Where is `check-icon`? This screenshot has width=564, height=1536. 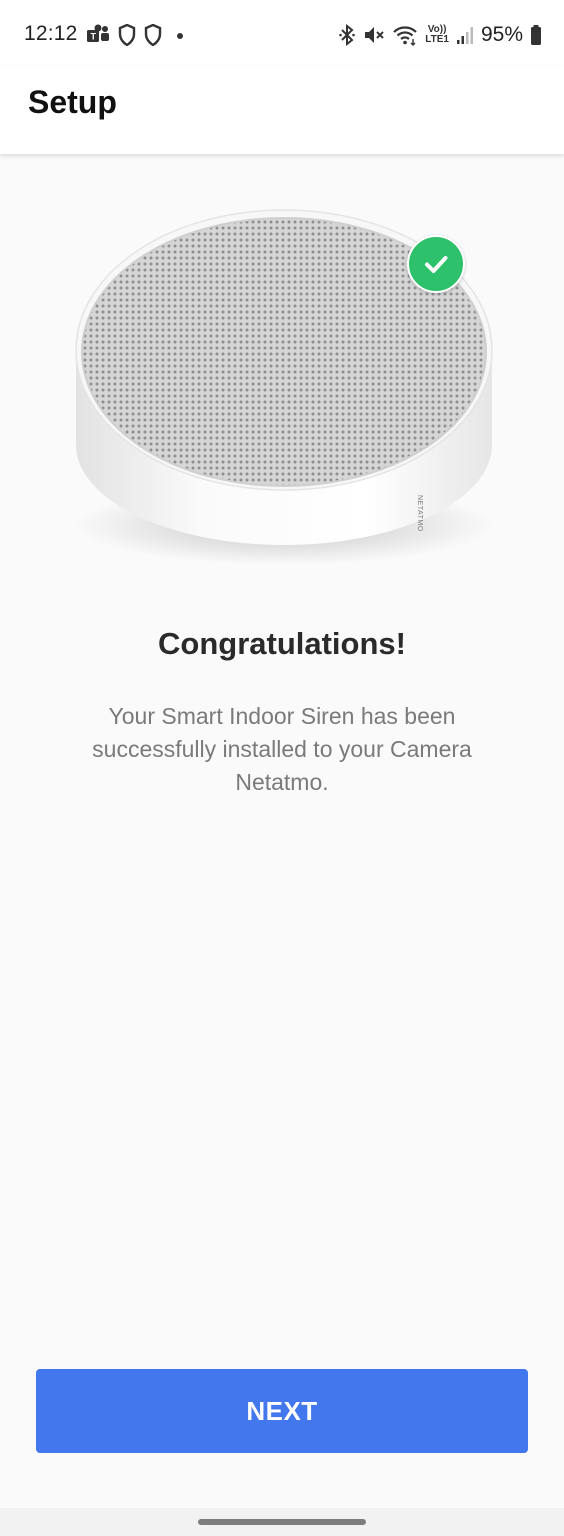 check-icon is located at coordinates (436, 264).